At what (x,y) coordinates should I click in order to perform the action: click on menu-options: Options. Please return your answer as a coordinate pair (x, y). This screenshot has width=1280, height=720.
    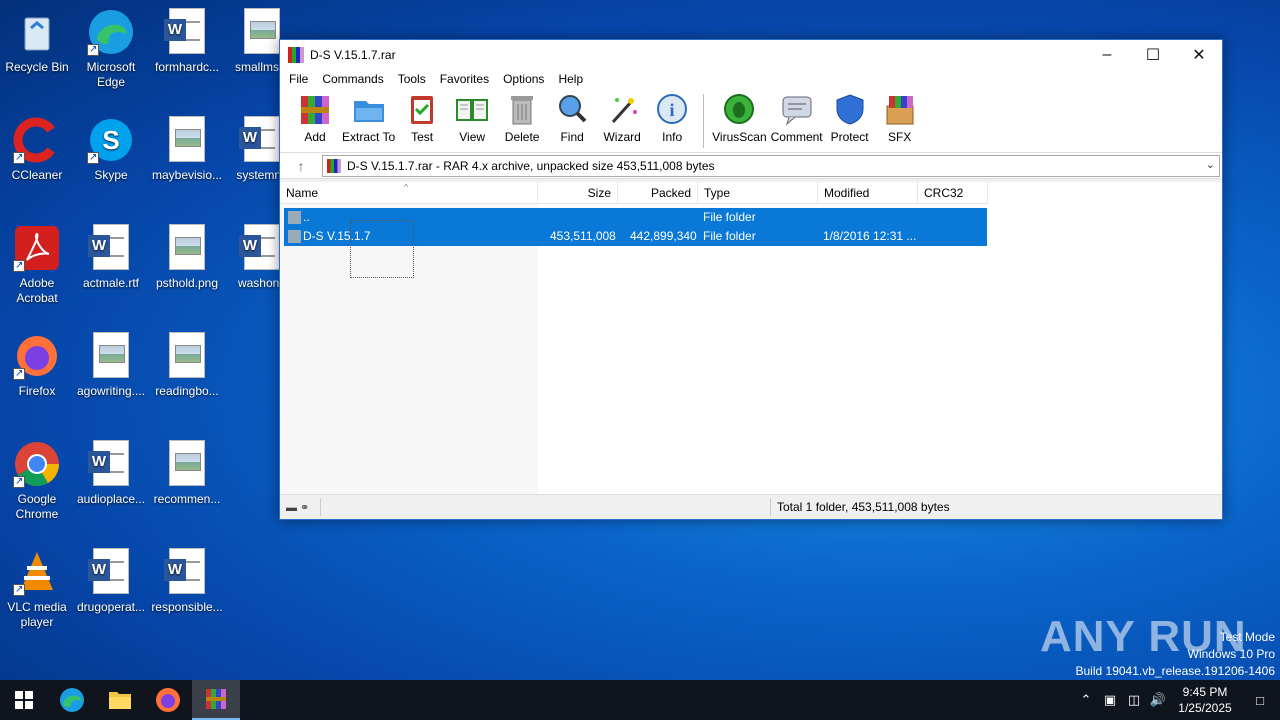
    Looking at the image, I should click on (523, 79).